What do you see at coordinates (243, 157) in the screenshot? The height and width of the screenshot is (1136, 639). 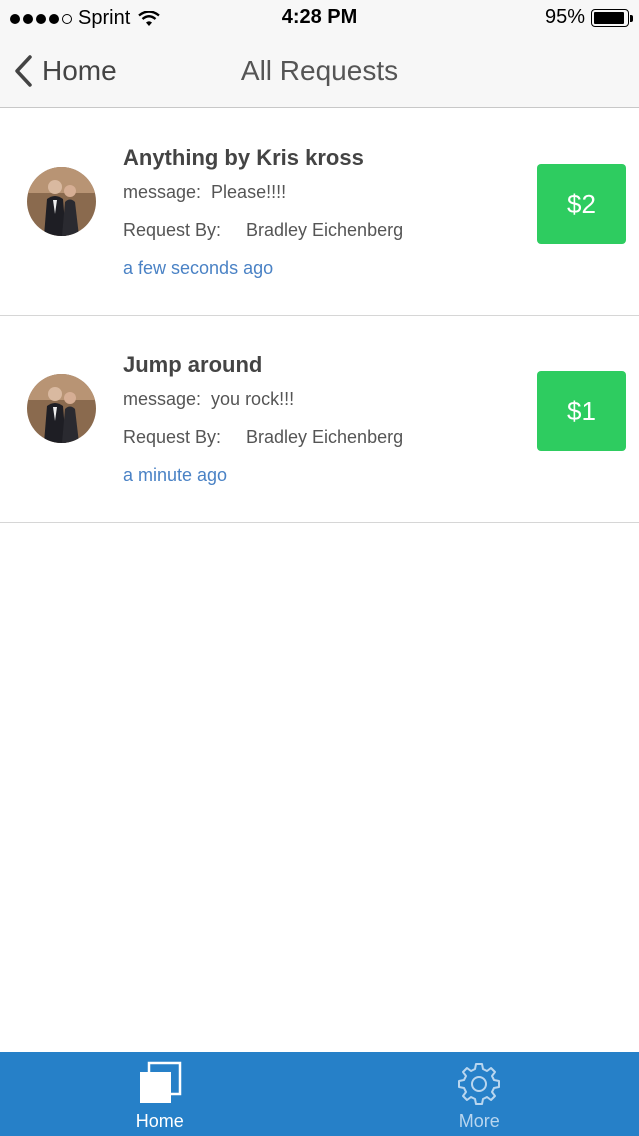 I see `request-title: Anything by Kris kross` at bounding box center [243, 157].